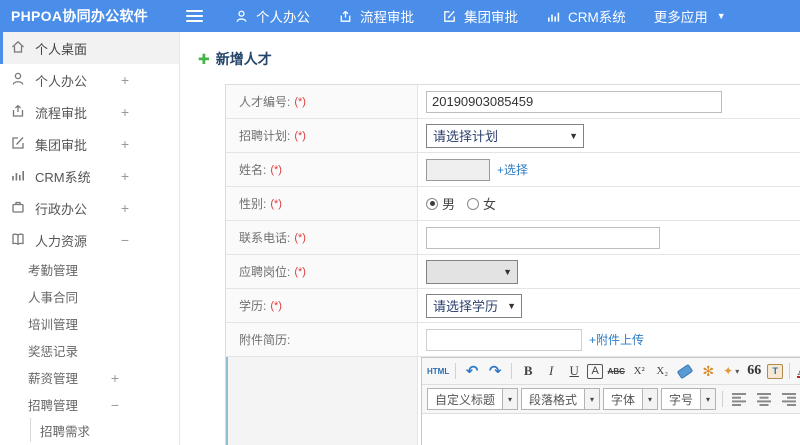 The height and width of the screenshot is (445, 800). What do you see at coordinates (53, 406) in the screenshot?
I see `sidebar-subitem-label: 招聘管理` at bounding box center [53, 406].